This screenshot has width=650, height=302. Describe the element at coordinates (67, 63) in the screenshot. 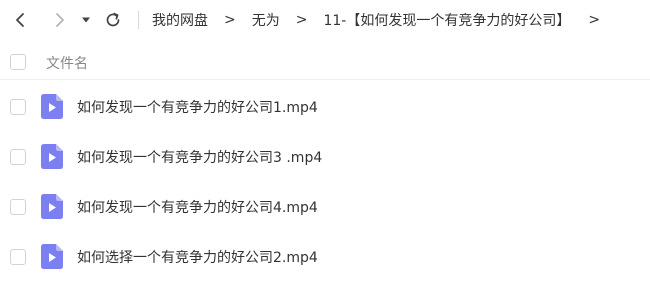

I see `column-header-filename: 文件名` at that location.